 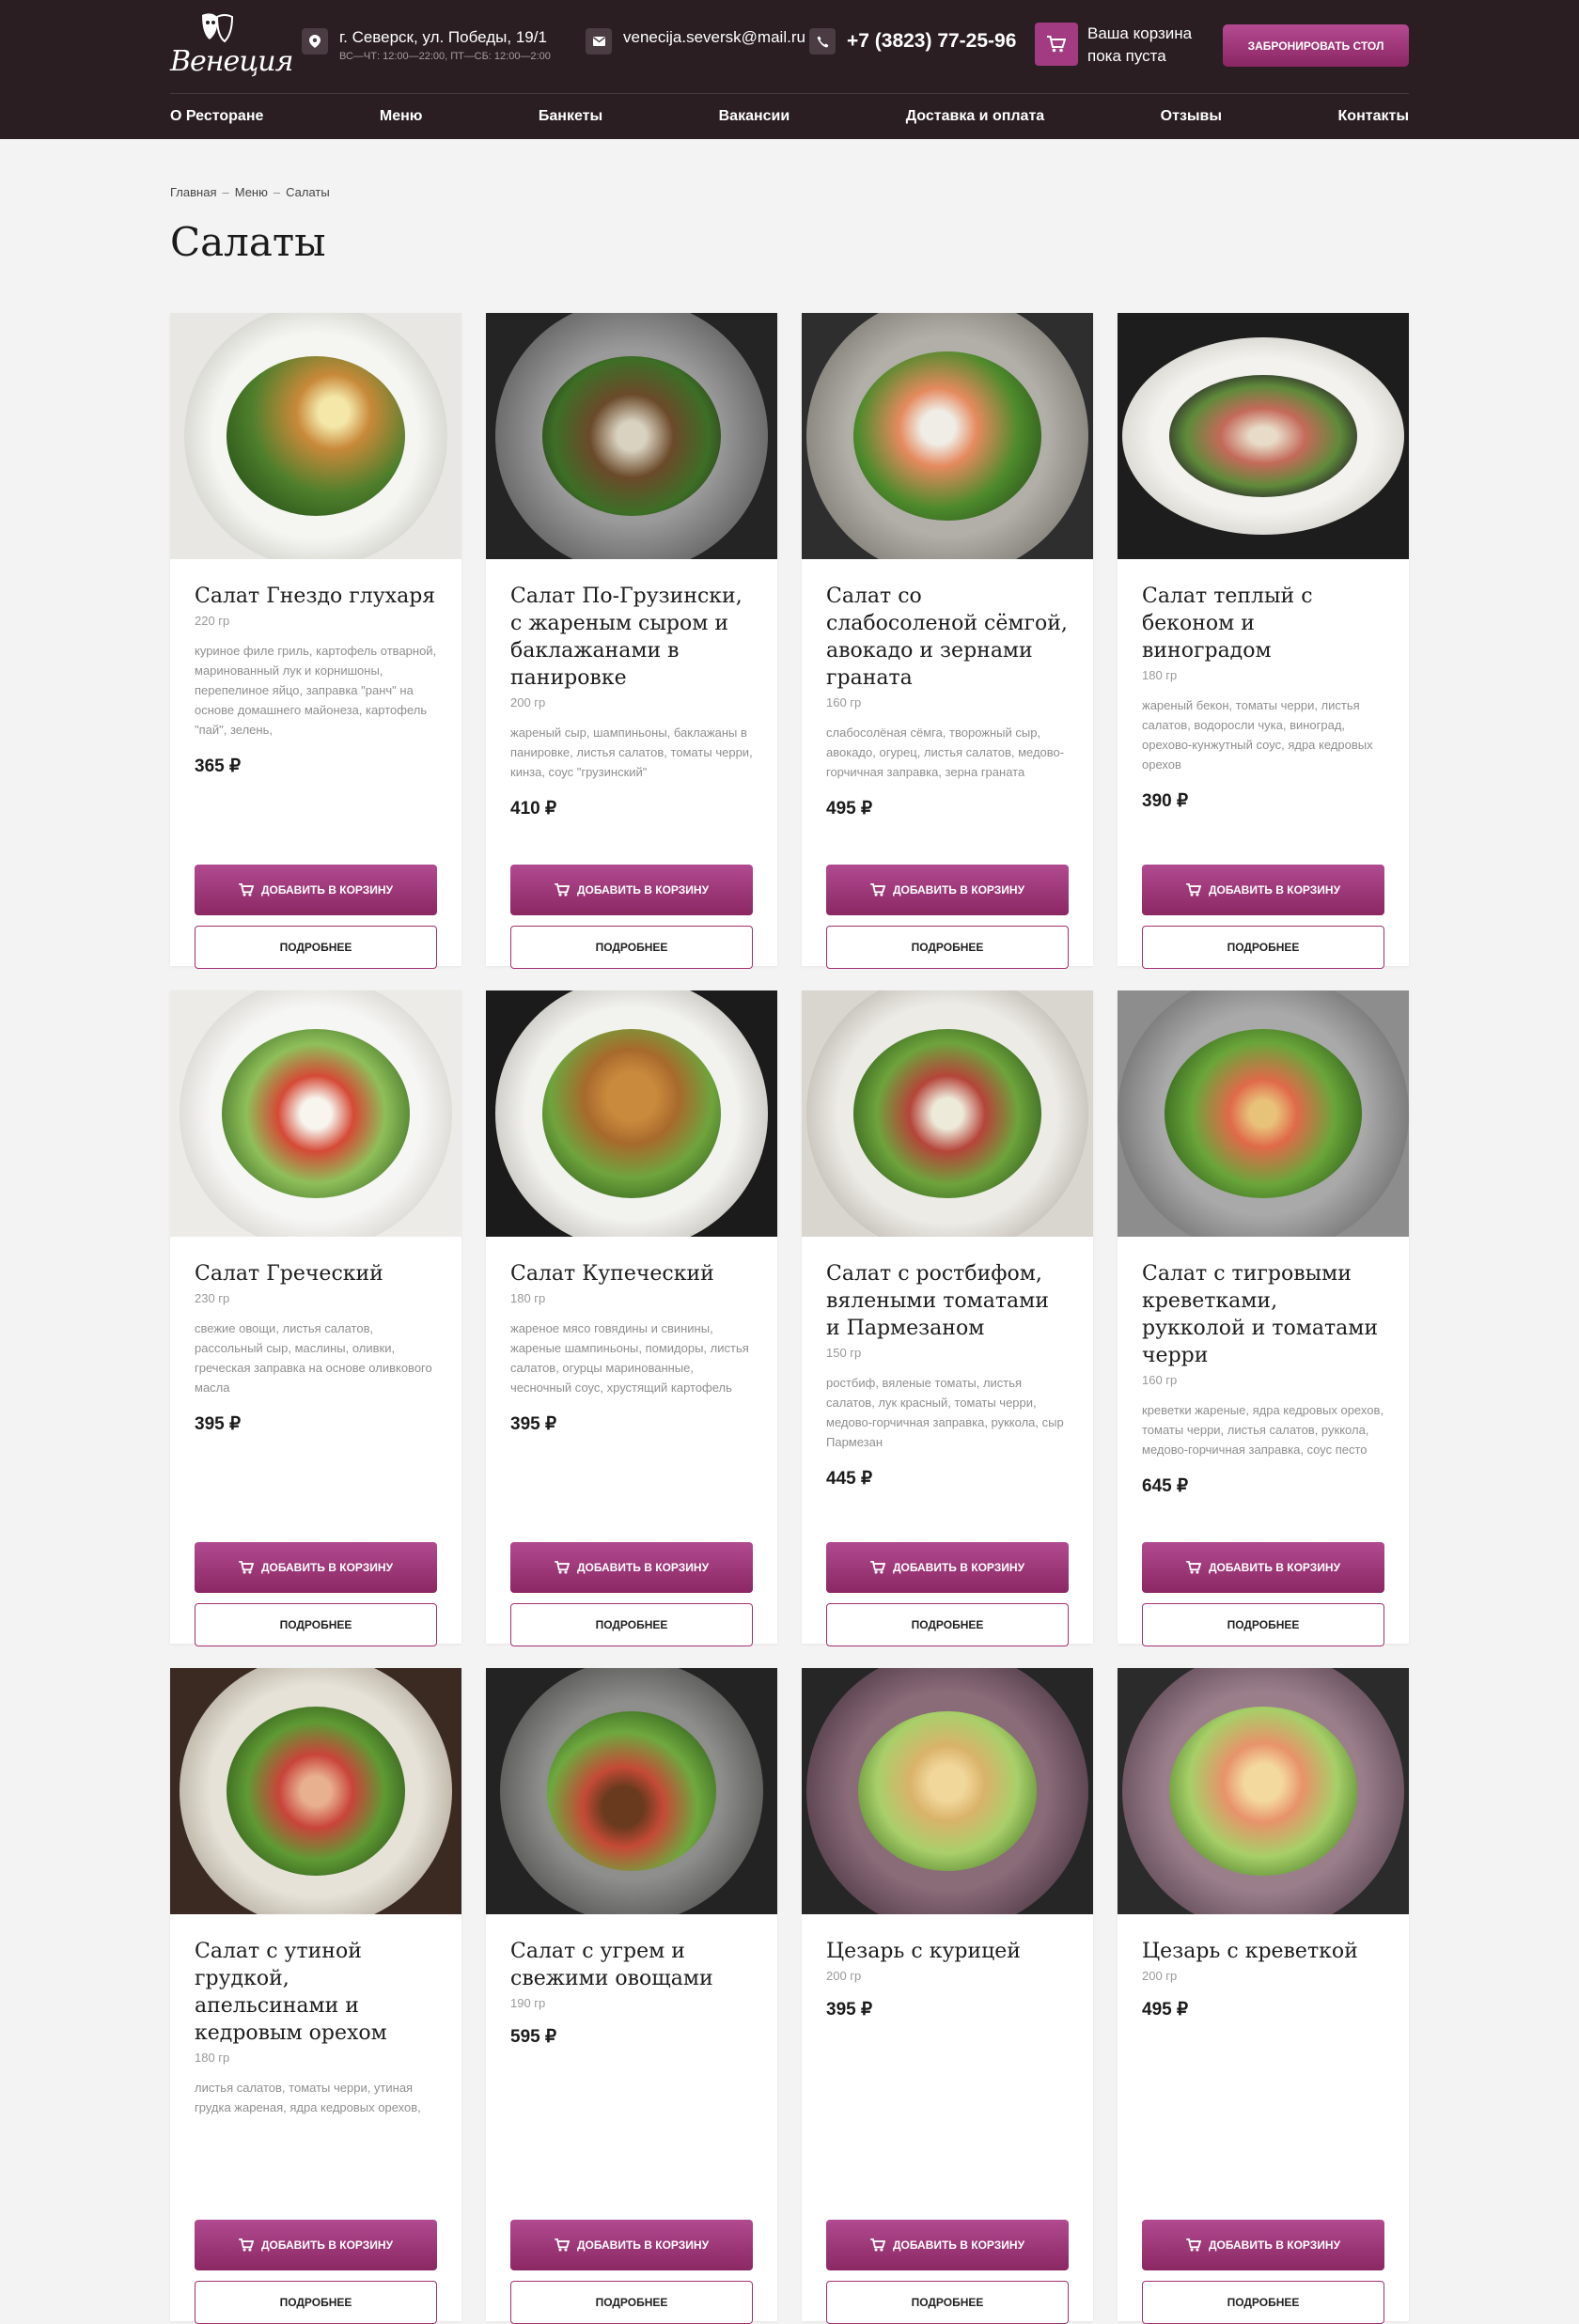 I want to click on phone-block: +7 (3823) 77-25-96, so click(x=912, y=41).